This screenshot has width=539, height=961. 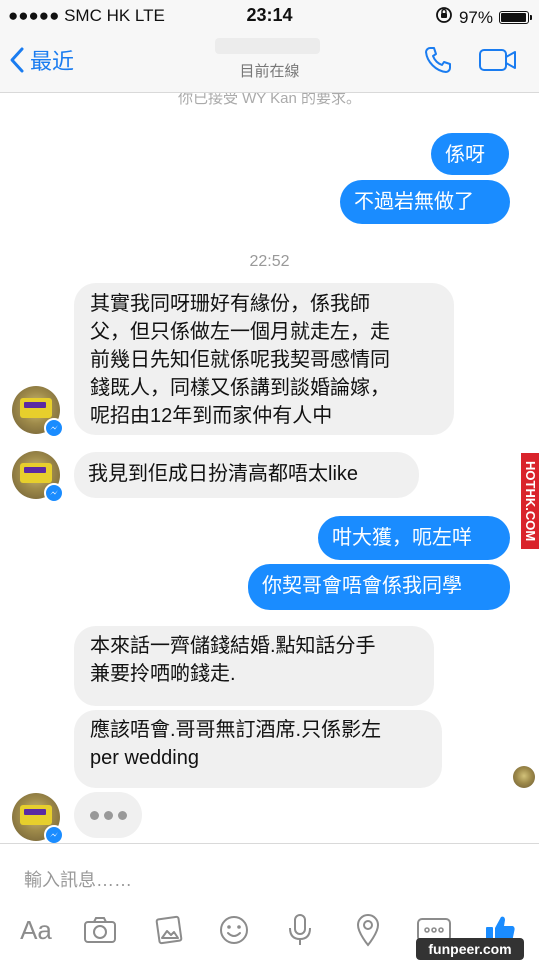 I want to click on message-line: 應該唔會.哥哥無訂酒席.只係影左, so click(x=236, y=730).